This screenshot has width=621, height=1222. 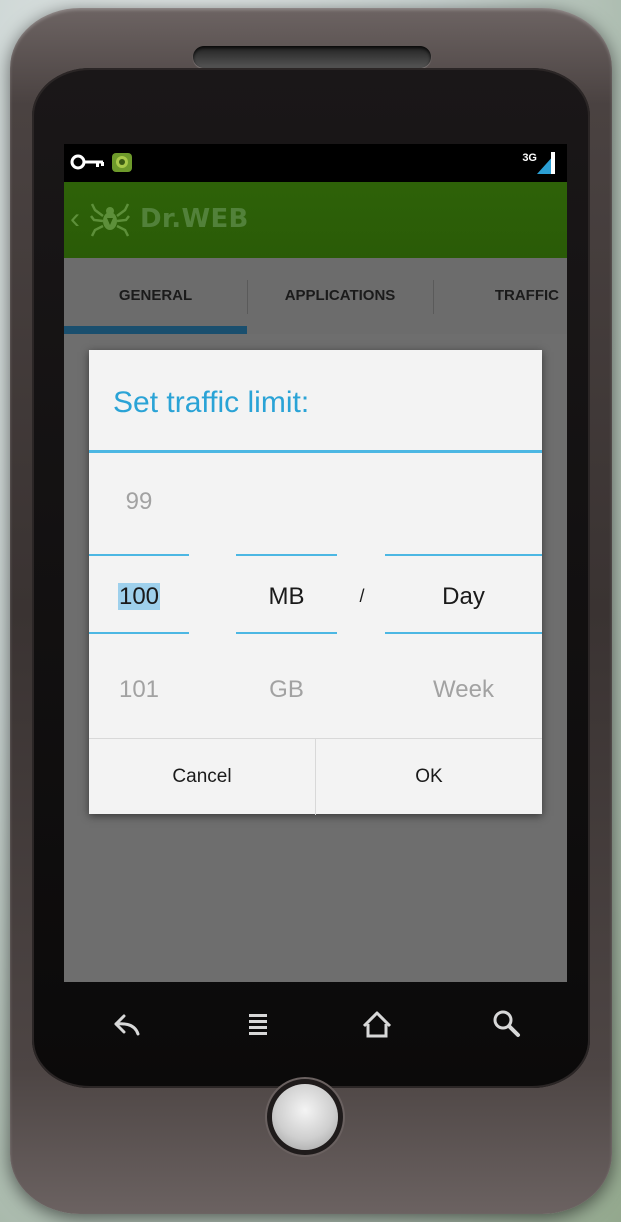 I want to click on amount-prev-value: 99, so click(x=139, y=502).